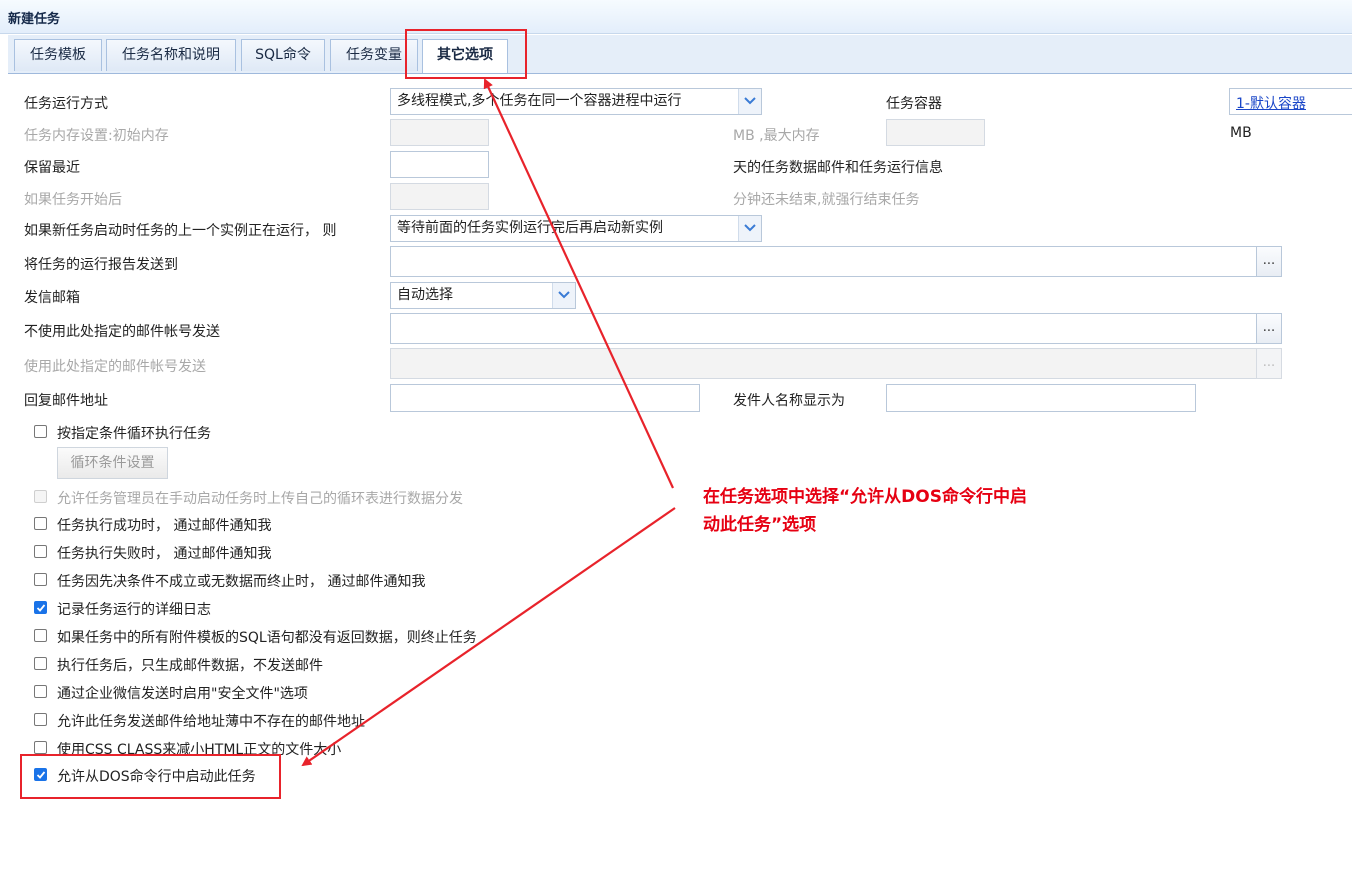 The height and width of the screenshot is (873, 1352). I want to click on annotation-line-1: 在任务选项中选择“允许从DOS命令行中启, so click(865, 497).